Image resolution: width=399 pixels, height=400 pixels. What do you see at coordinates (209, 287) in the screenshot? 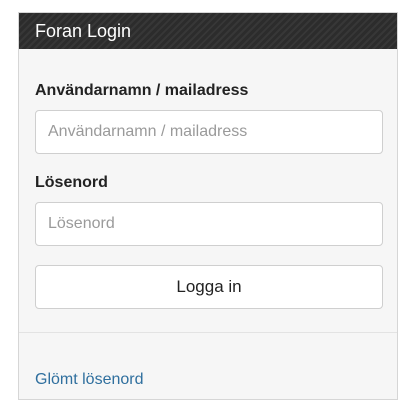
I see `login-button: Logga in` at bounding box center [209, 287].